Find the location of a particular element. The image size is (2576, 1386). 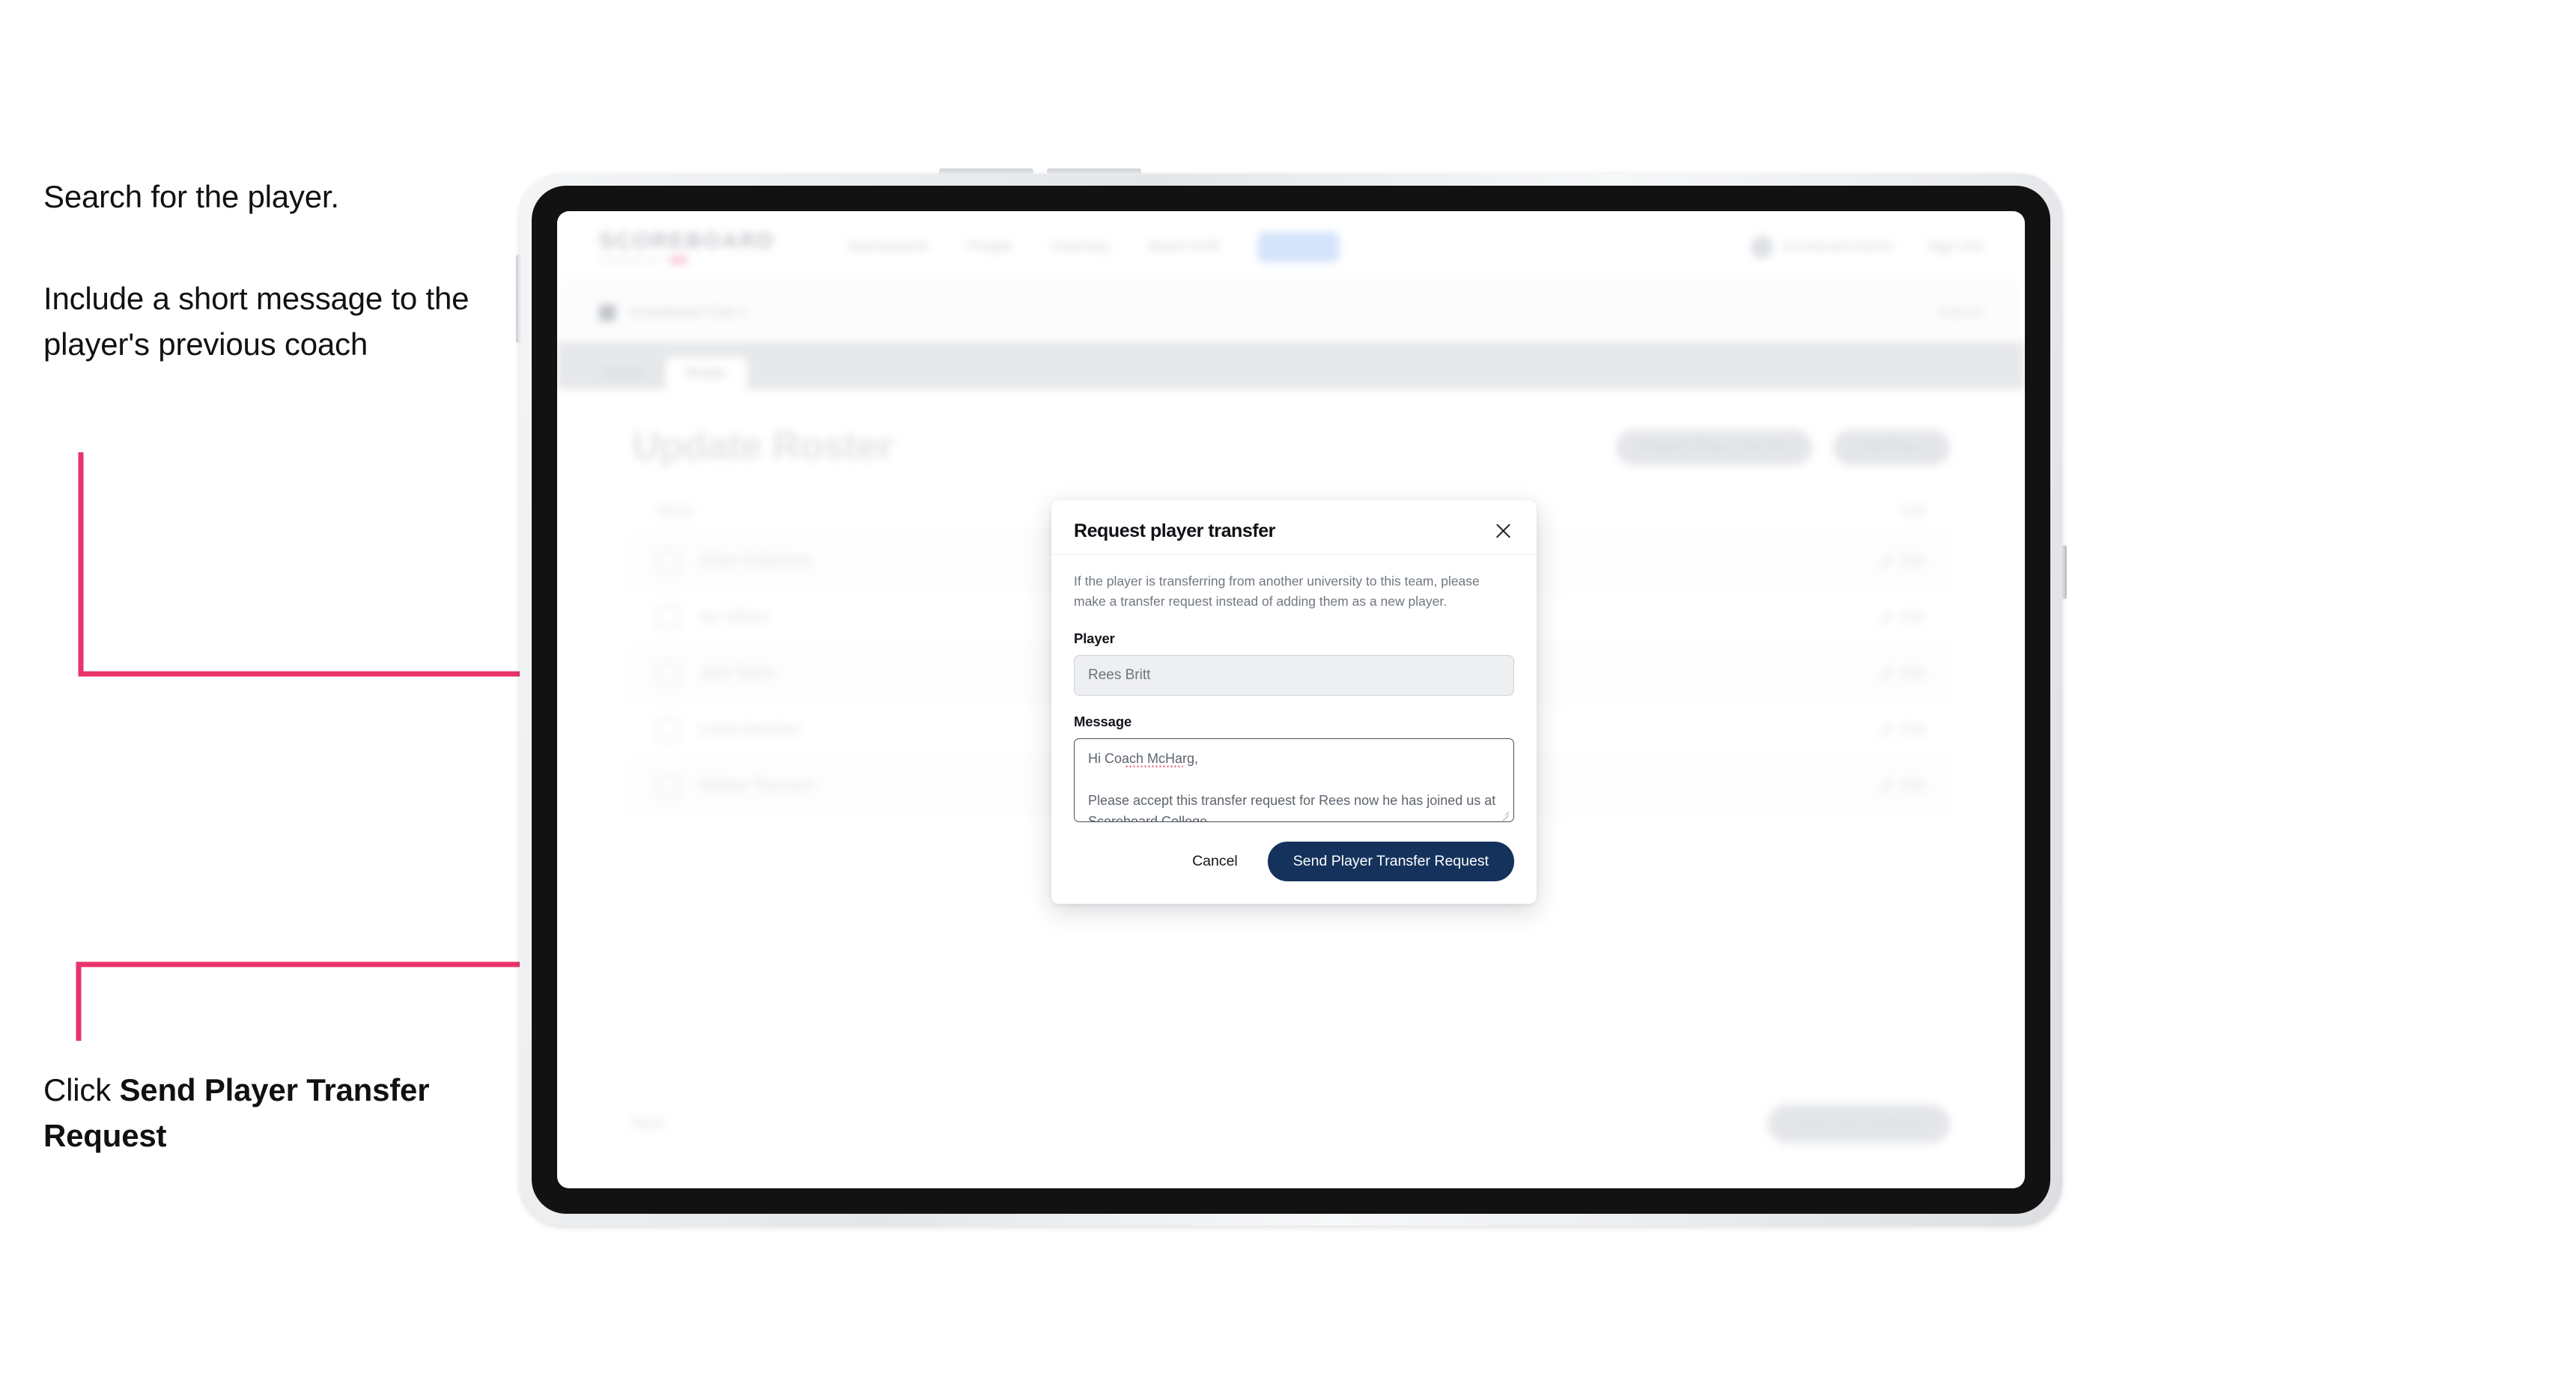

player-field-label: Player is located at coordinates (1094, 638).